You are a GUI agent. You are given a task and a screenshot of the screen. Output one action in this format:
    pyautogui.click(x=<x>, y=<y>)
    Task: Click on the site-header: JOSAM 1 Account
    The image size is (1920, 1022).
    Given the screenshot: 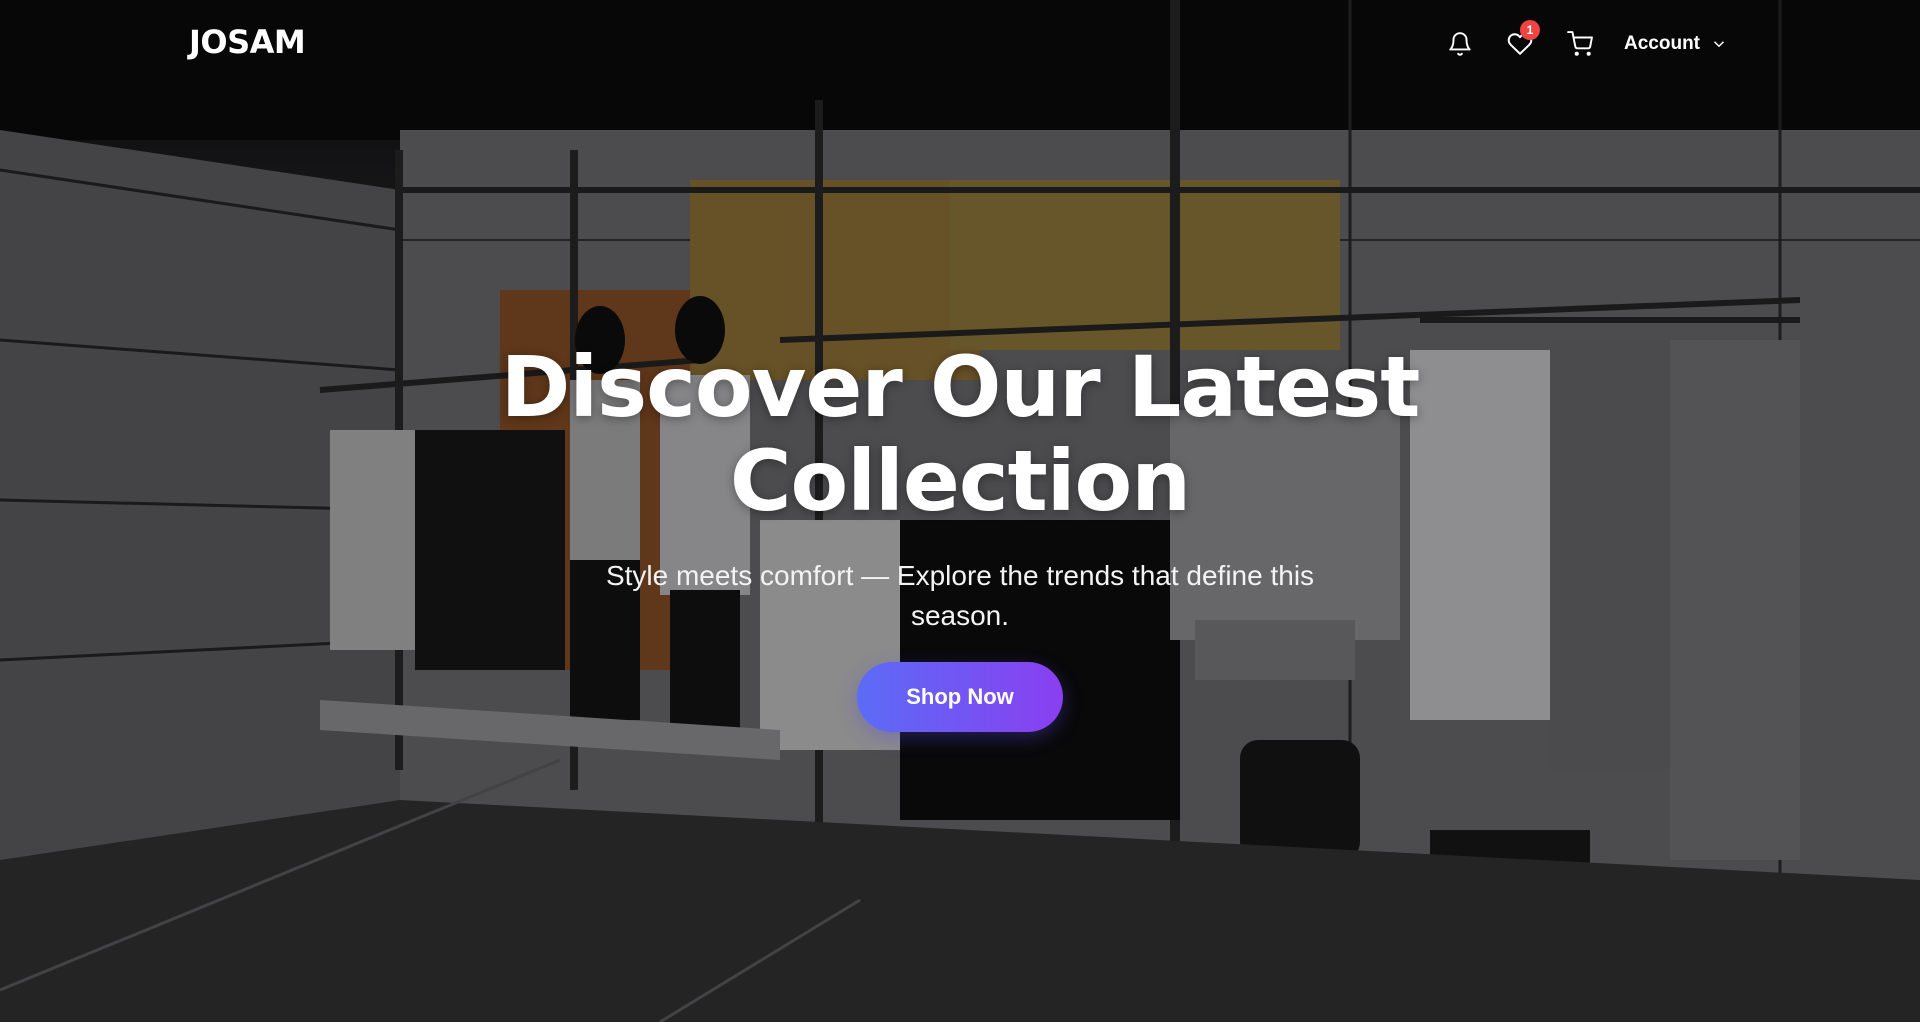 What is the action you would take?
    pyautogui.click(x=960, y=43)
    